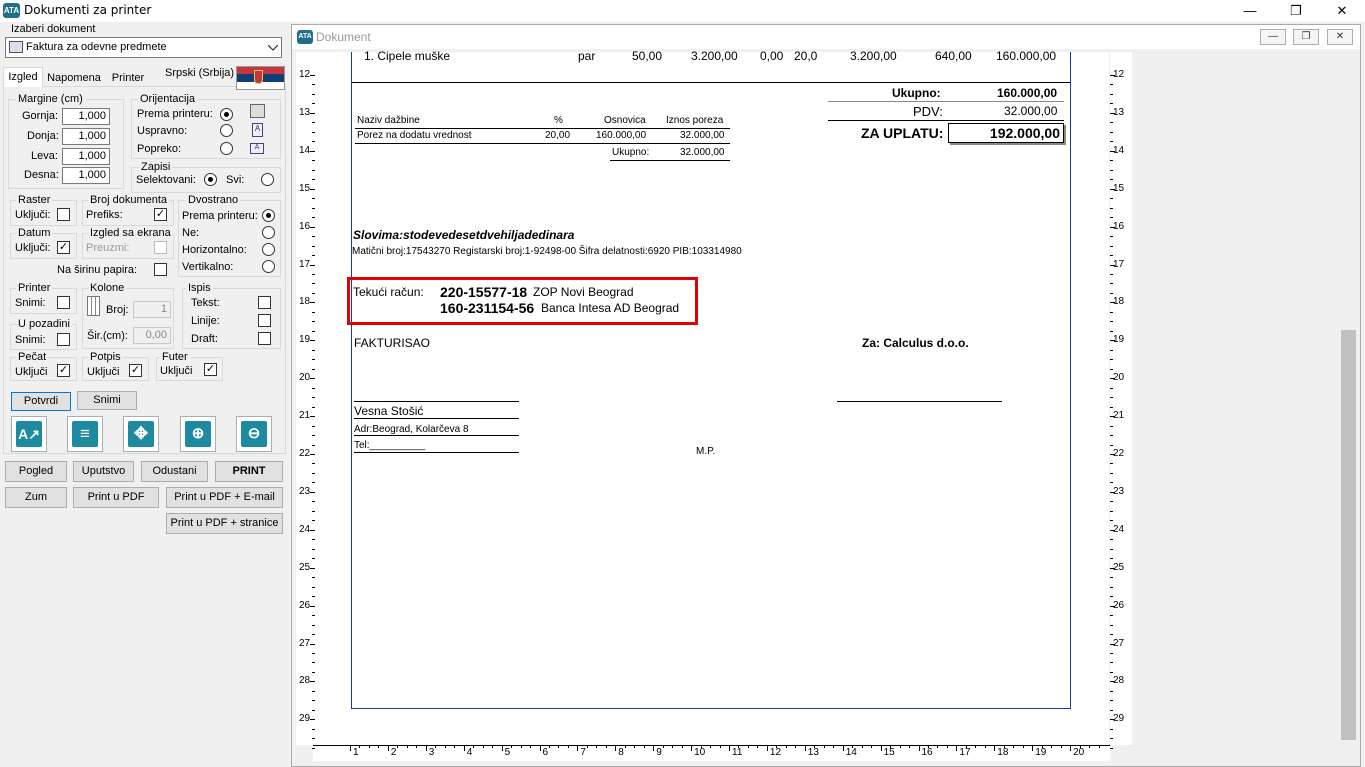 This screenshot has height=767, width=1365. Describe the element at coordinates (29, 434) in the screenshot. I see `export-icon-button: A↗` at that location.